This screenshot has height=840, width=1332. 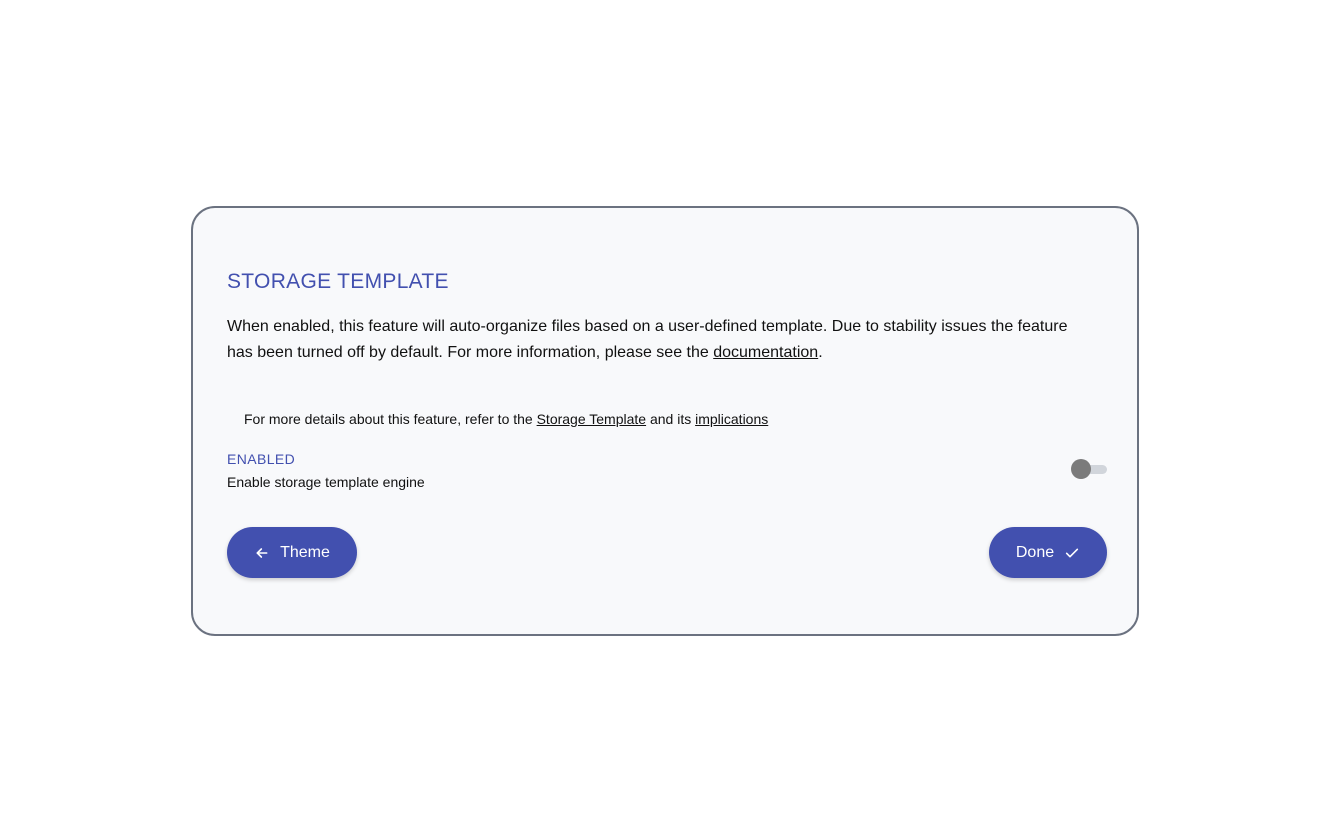 I want to click on theme-button-label: Theme, so click(x=305, y=552).